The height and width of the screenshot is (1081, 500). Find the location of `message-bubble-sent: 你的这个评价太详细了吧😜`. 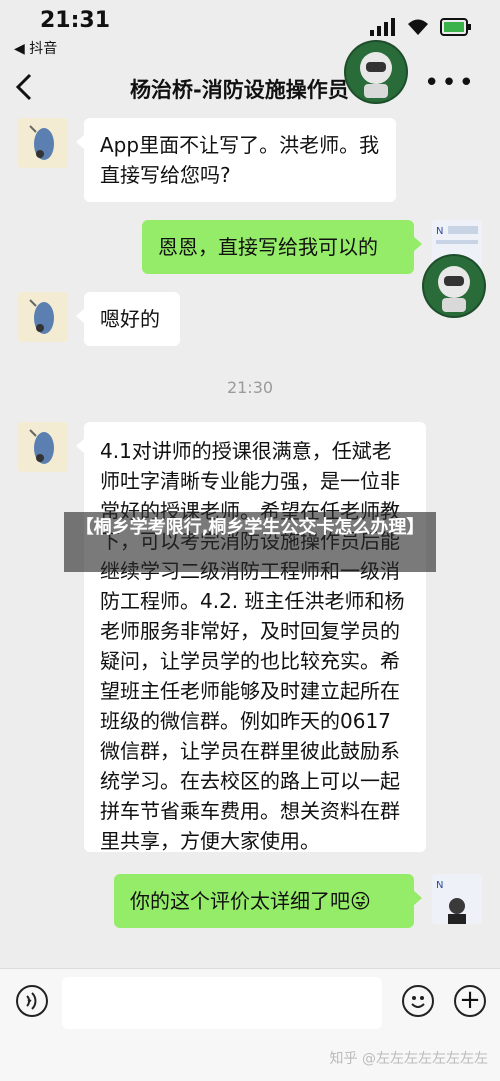

message-bubble-sent: 你的这个评价太详细了吧😜 is located at coordinates (268, 901).